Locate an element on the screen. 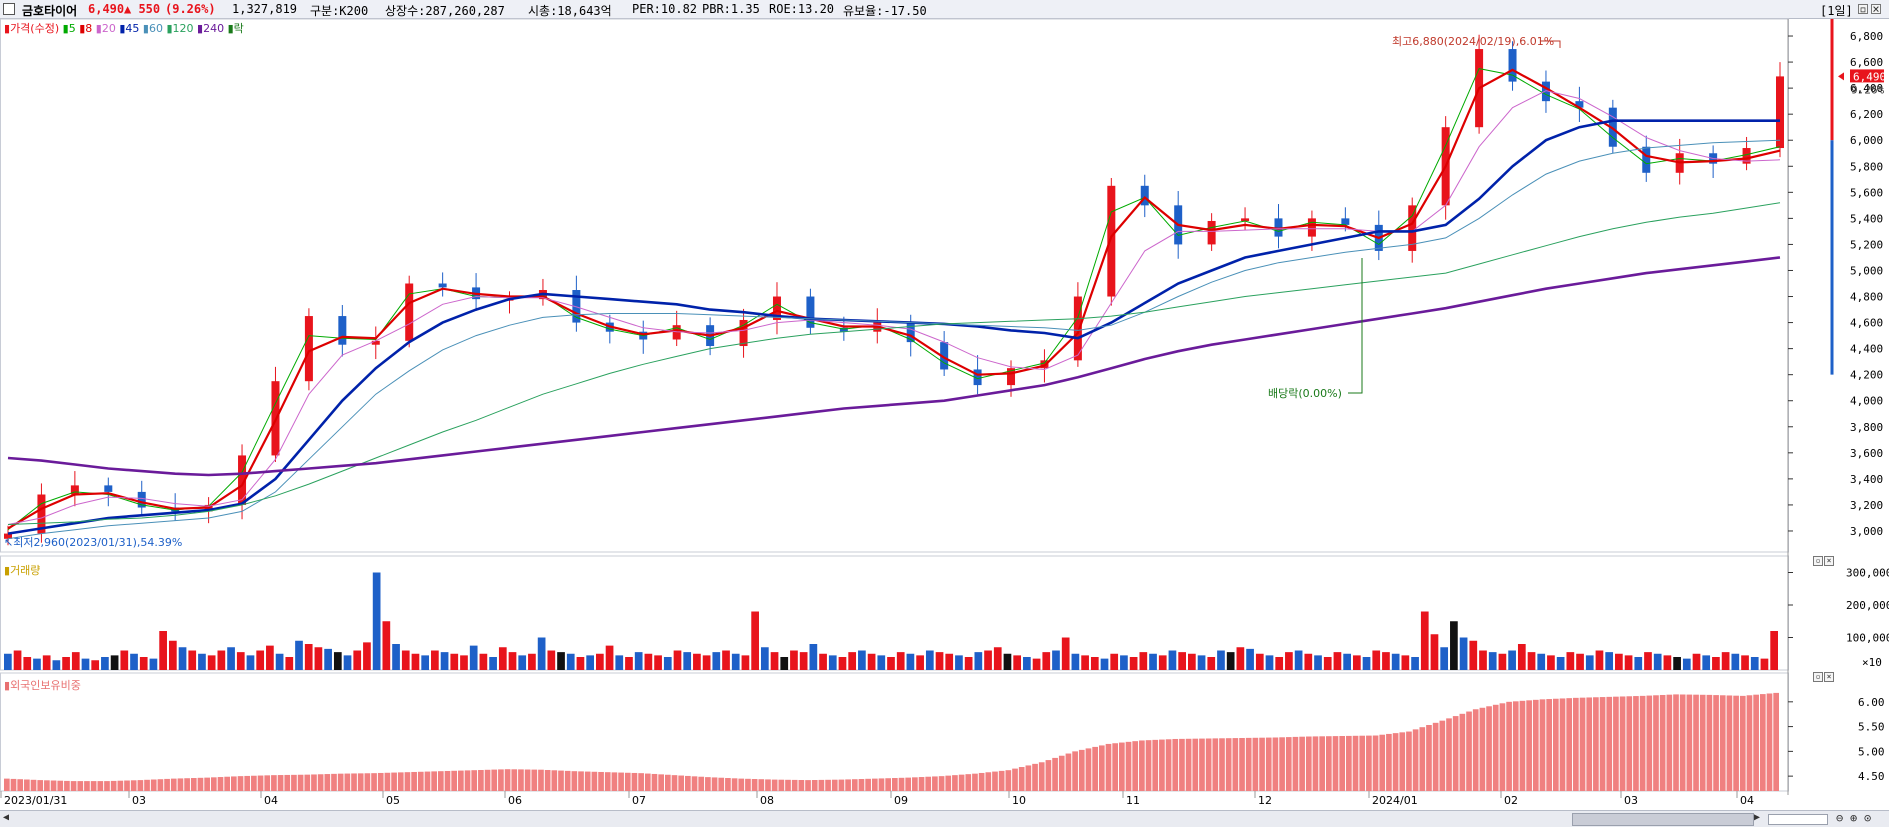 The image size is (1889, 827). zoom-out-icon: ⊖ is located at coordinates (1839, 818).